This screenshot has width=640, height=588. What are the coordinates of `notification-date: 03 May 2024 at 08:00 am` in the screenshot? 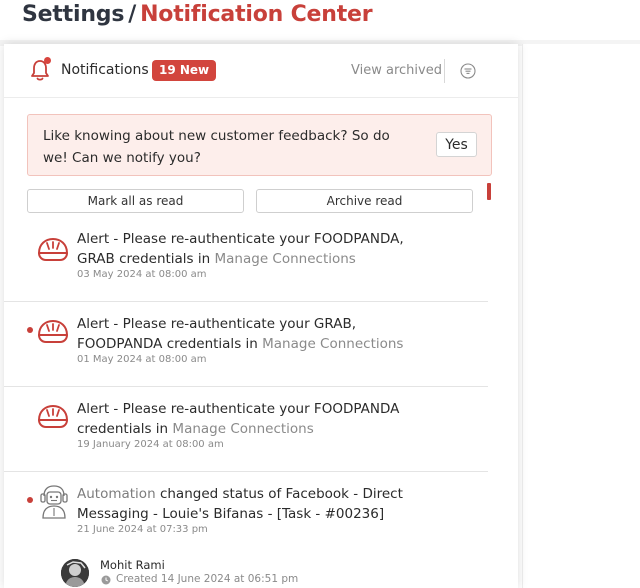 It's located at (142, 274).